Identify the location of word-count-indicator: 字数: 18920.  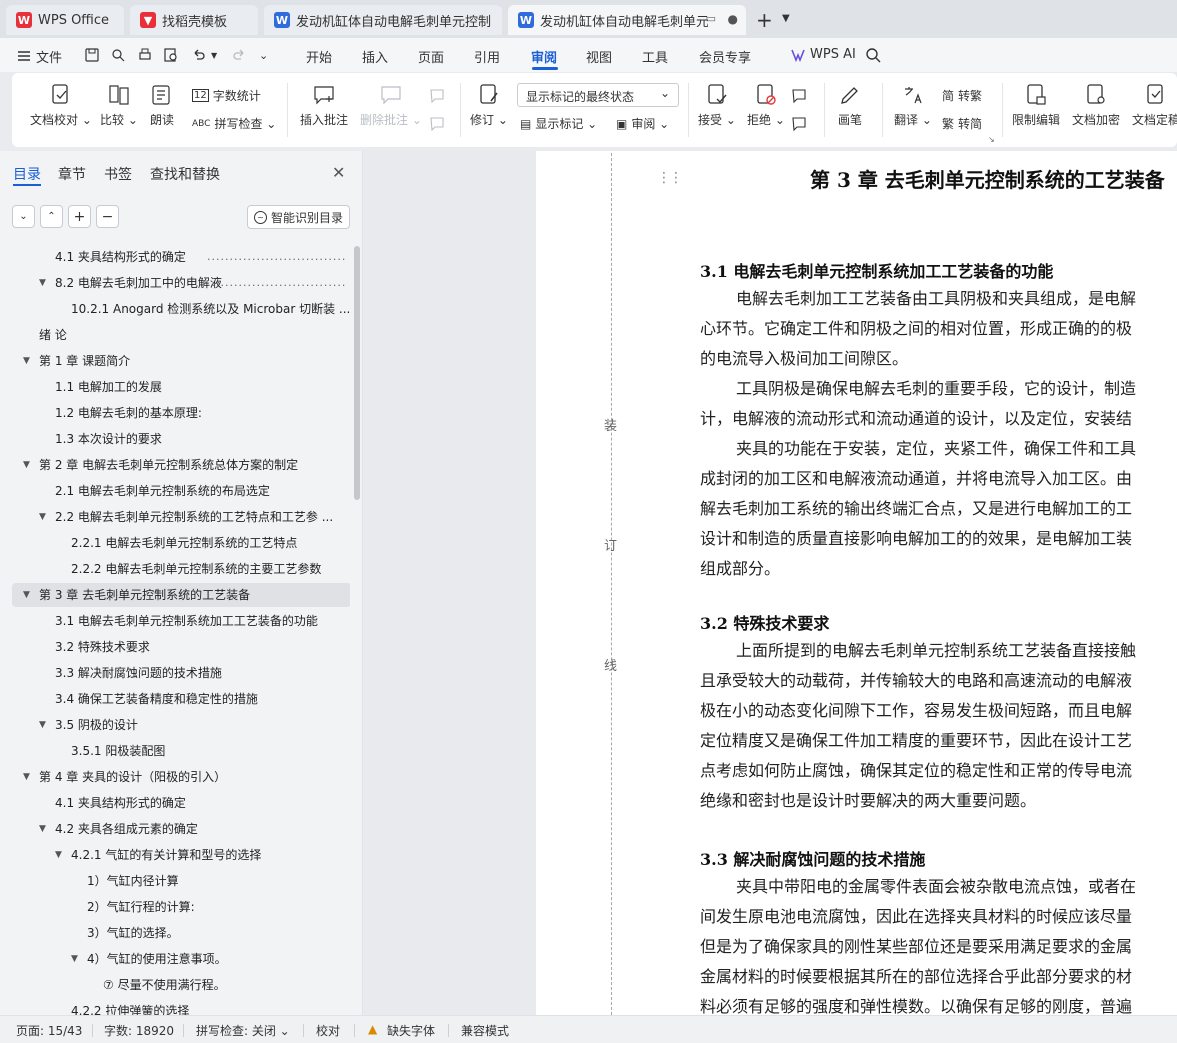
(139, 1030).